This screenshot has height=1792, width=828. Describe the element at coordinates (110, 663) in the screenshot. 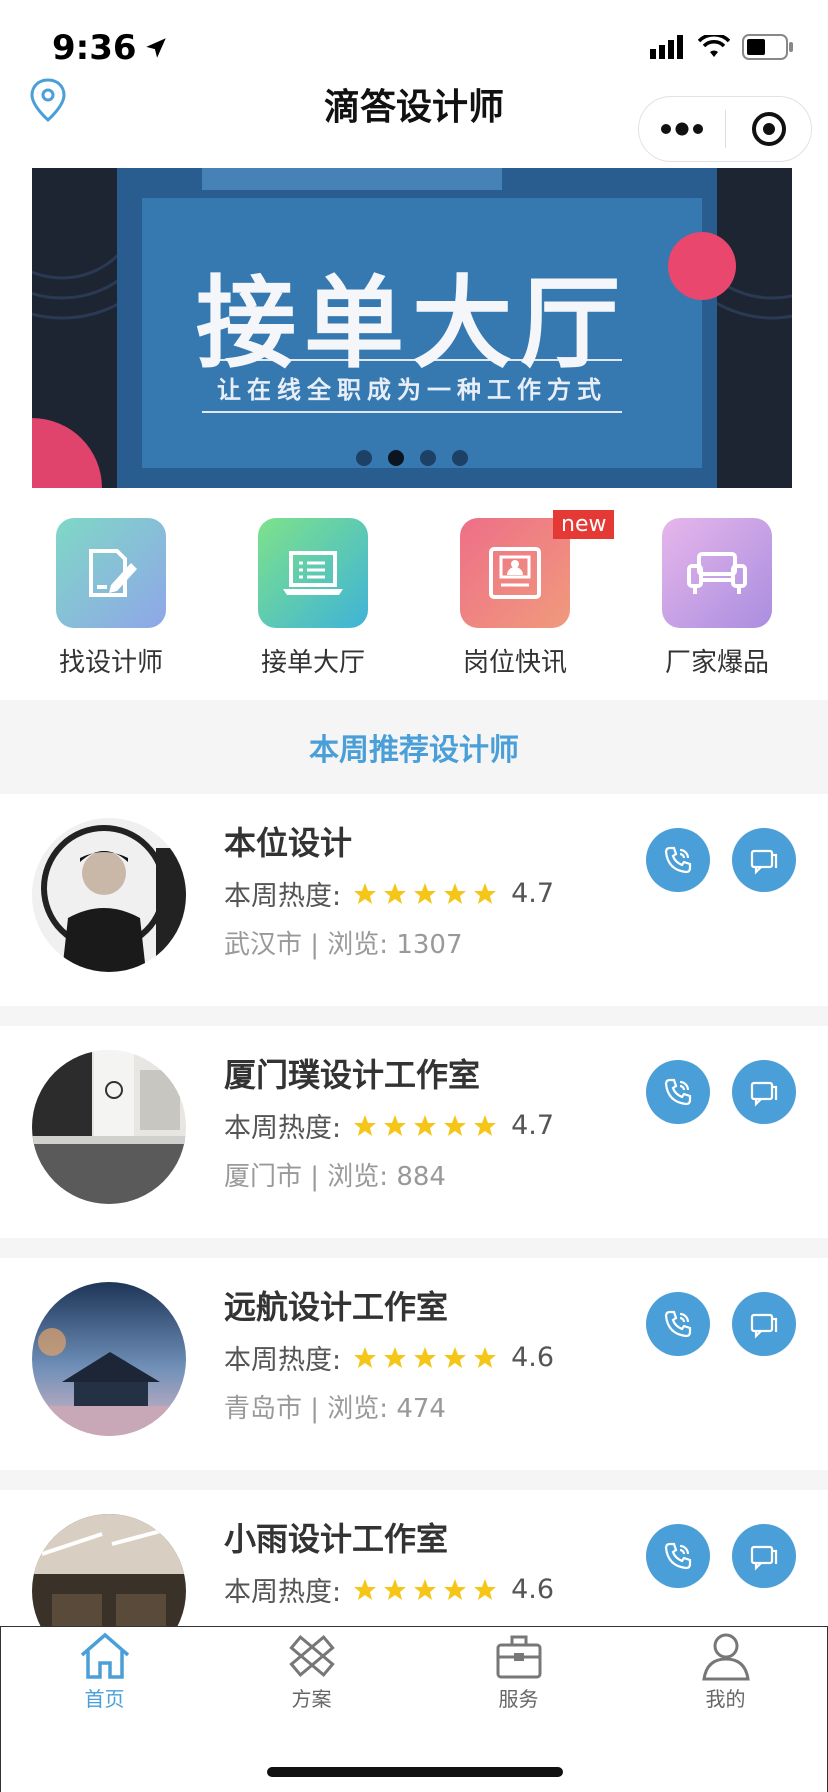

I see `quick-entry-label: 找设计师` at that location.